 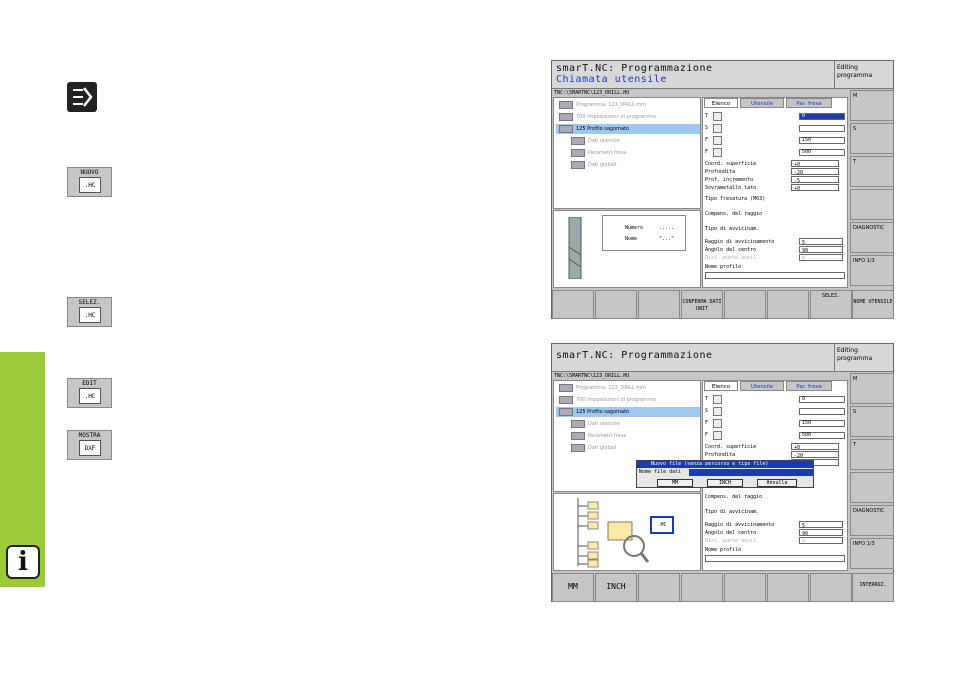 What do you see at coordinates (675, 483) in the screenshot?
I see `mm-button: MM` at bounding box center [675, 483].